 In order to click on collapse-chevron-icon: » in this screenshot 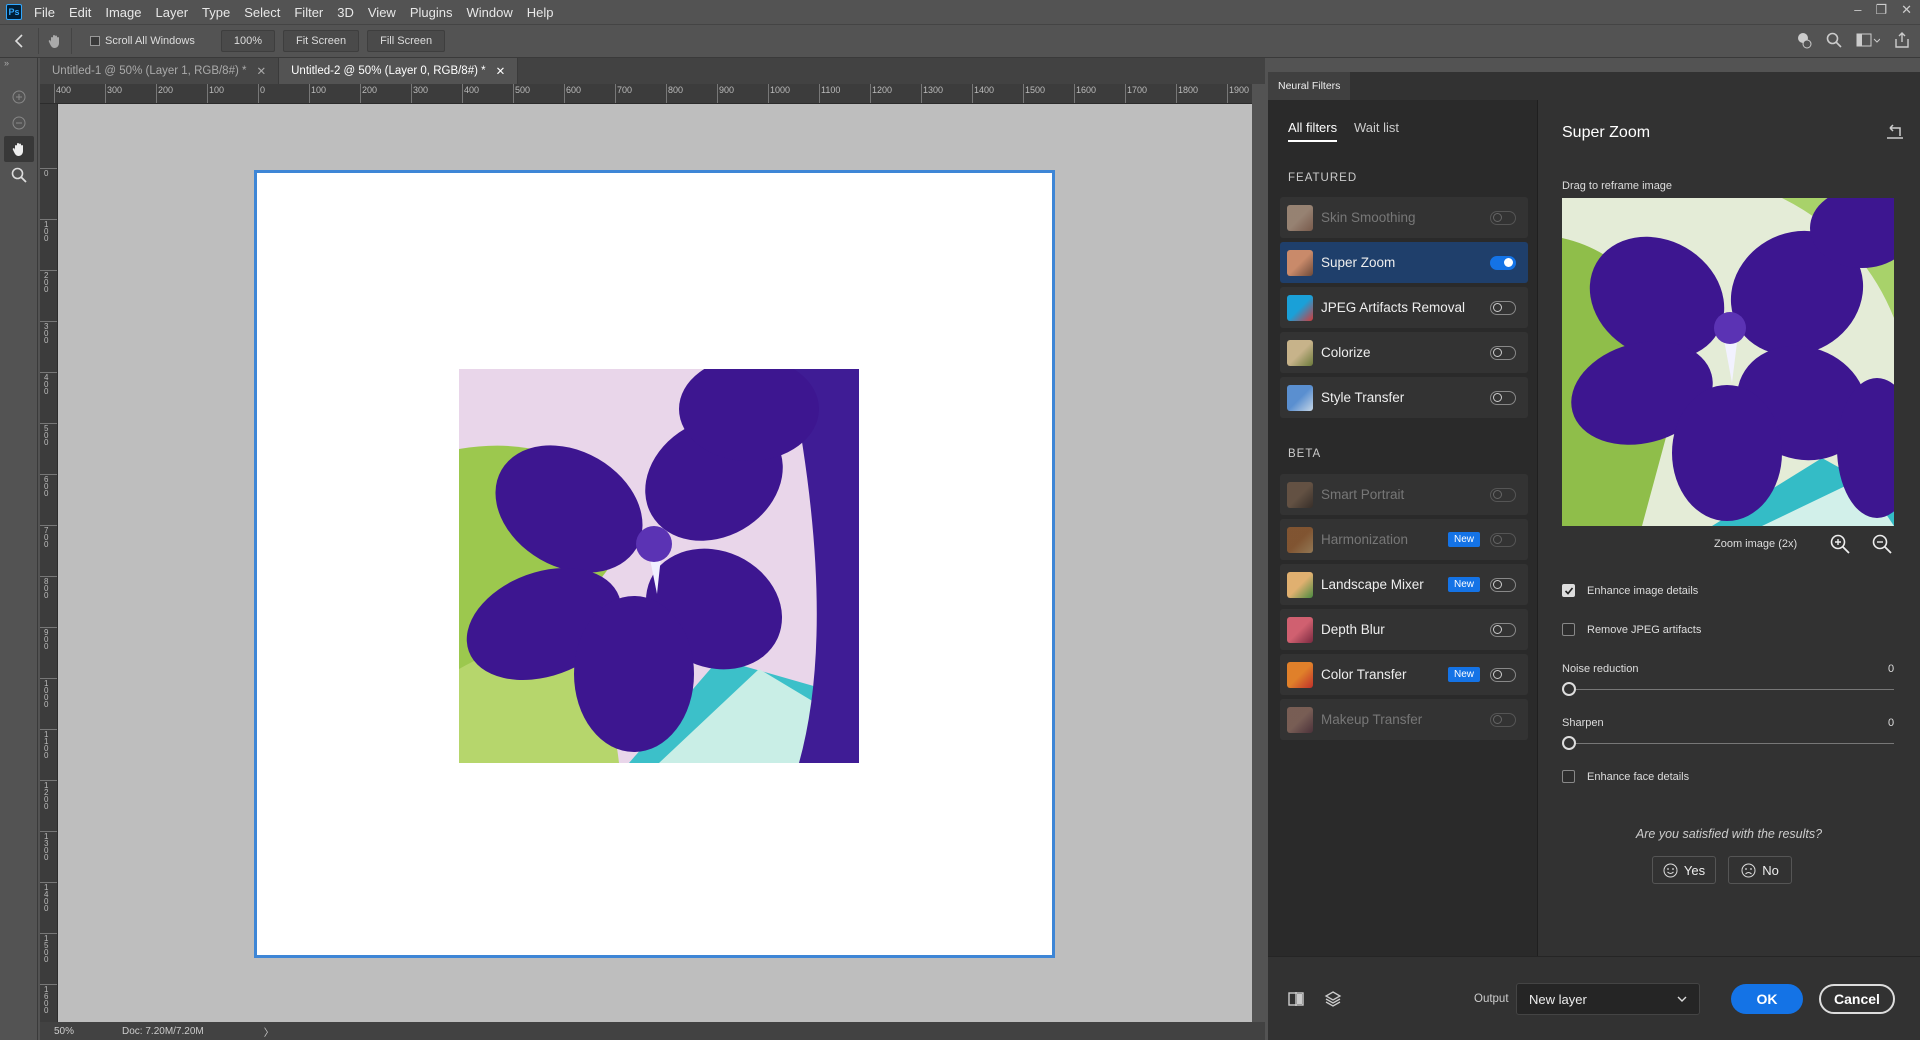, I will do `click(18, 63)`.